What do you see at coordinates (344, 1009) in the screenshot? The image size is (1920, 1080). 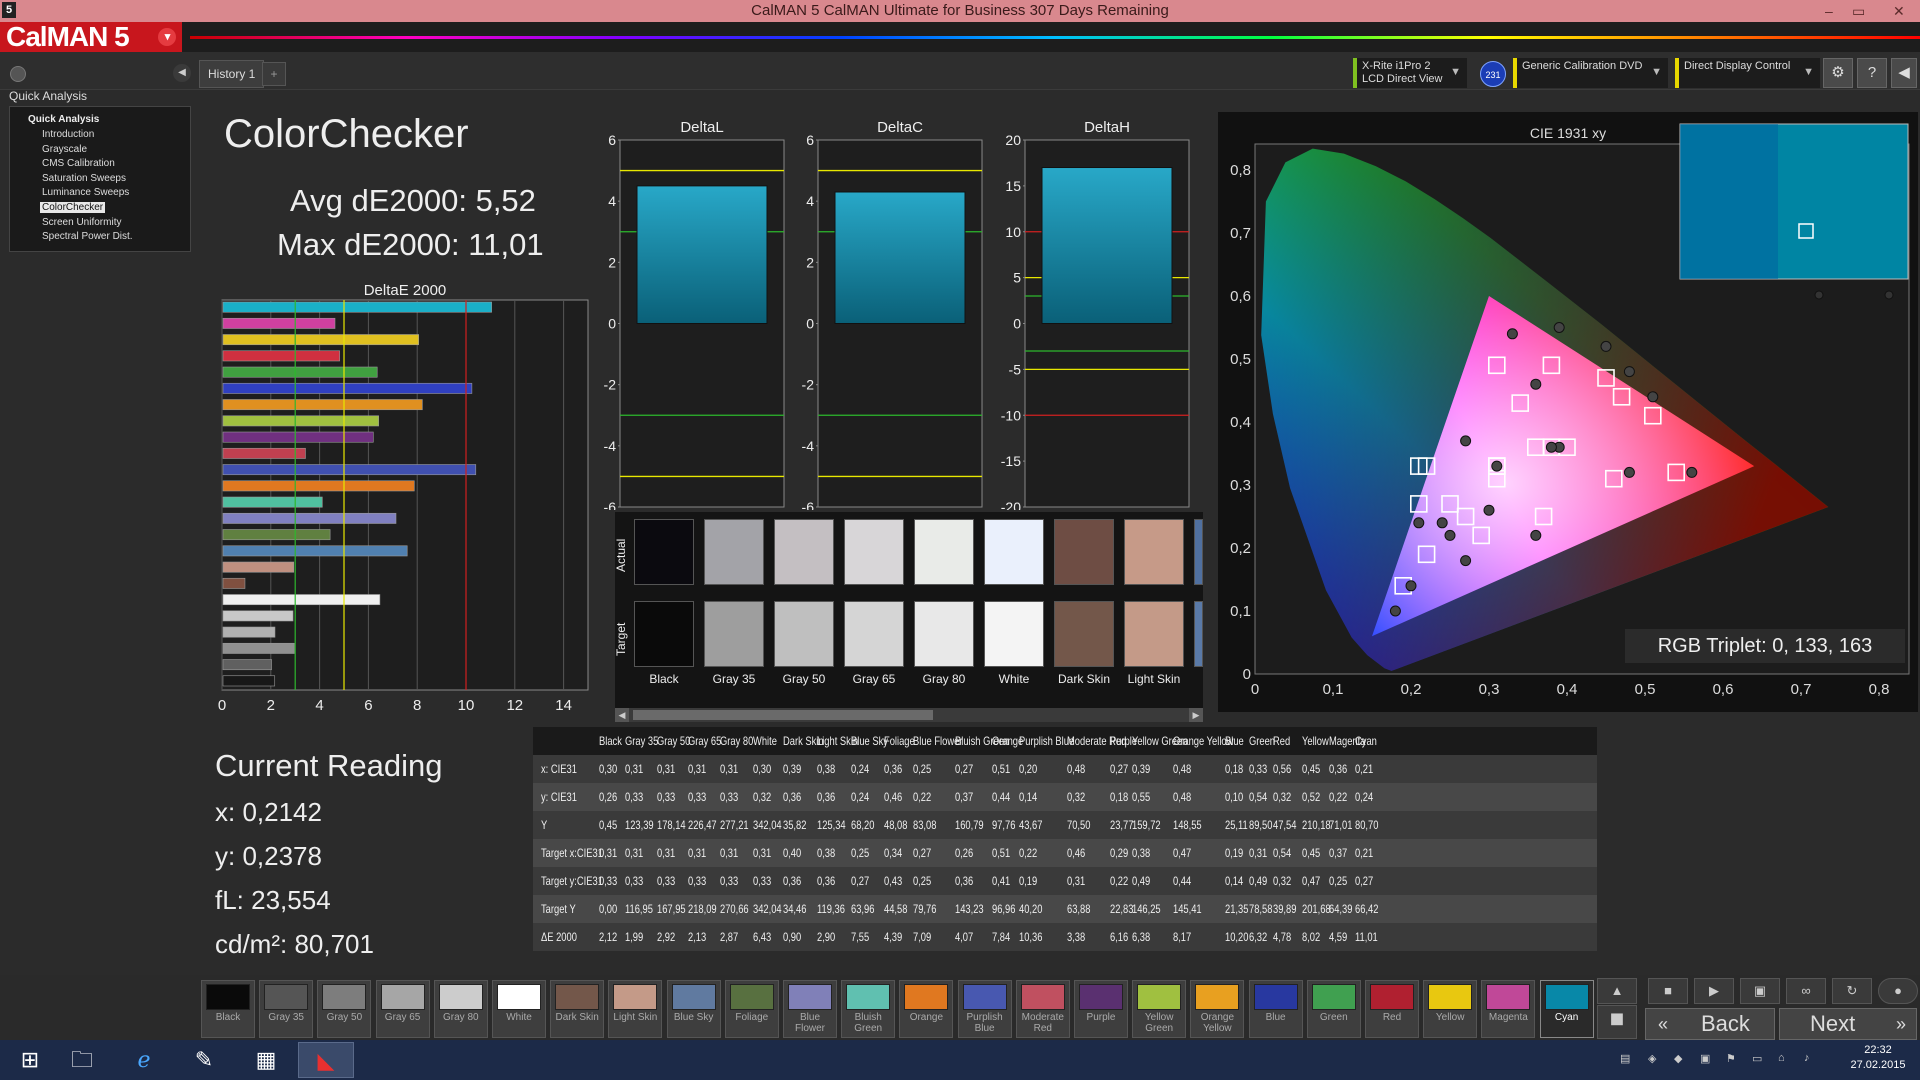 I see `bottom-swatch: Gray 50` at bounding box center [344, 1009].